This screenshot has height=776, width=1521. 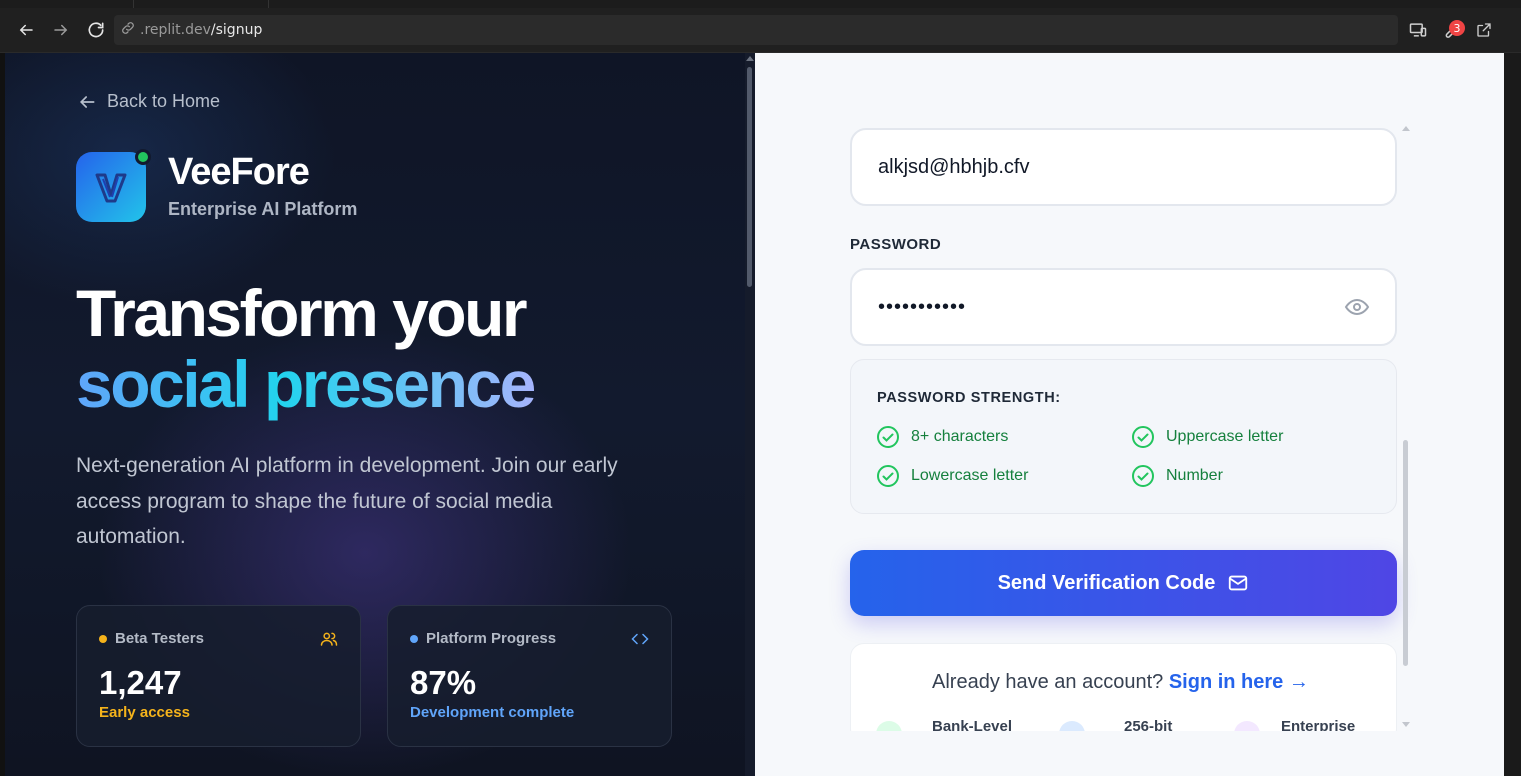 I want to click on mail-icon, so click(x=1238, y=583).